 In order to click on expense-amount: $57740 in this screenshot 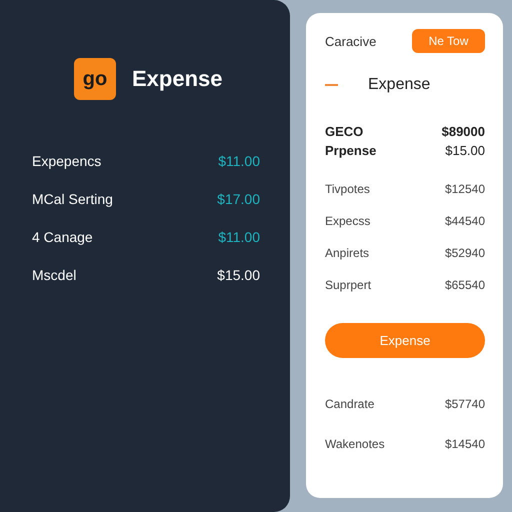, I will do `click(464, 404)`.